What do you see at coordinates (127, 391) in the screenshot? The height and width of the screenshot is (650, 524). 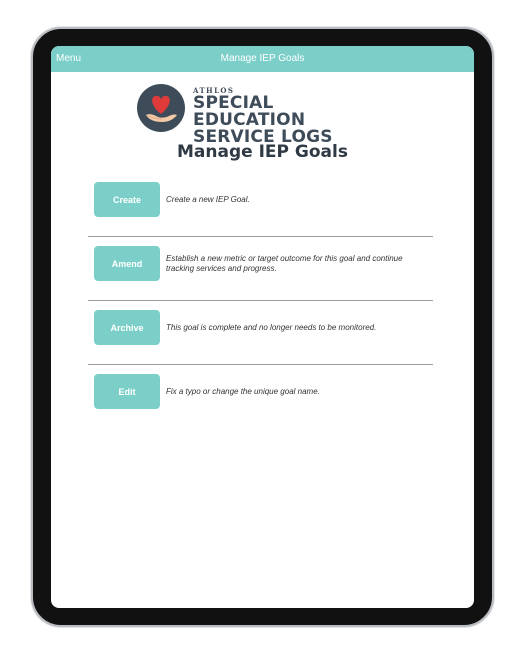 I see `edit-button: Edit` at bounding box center [127, 391].